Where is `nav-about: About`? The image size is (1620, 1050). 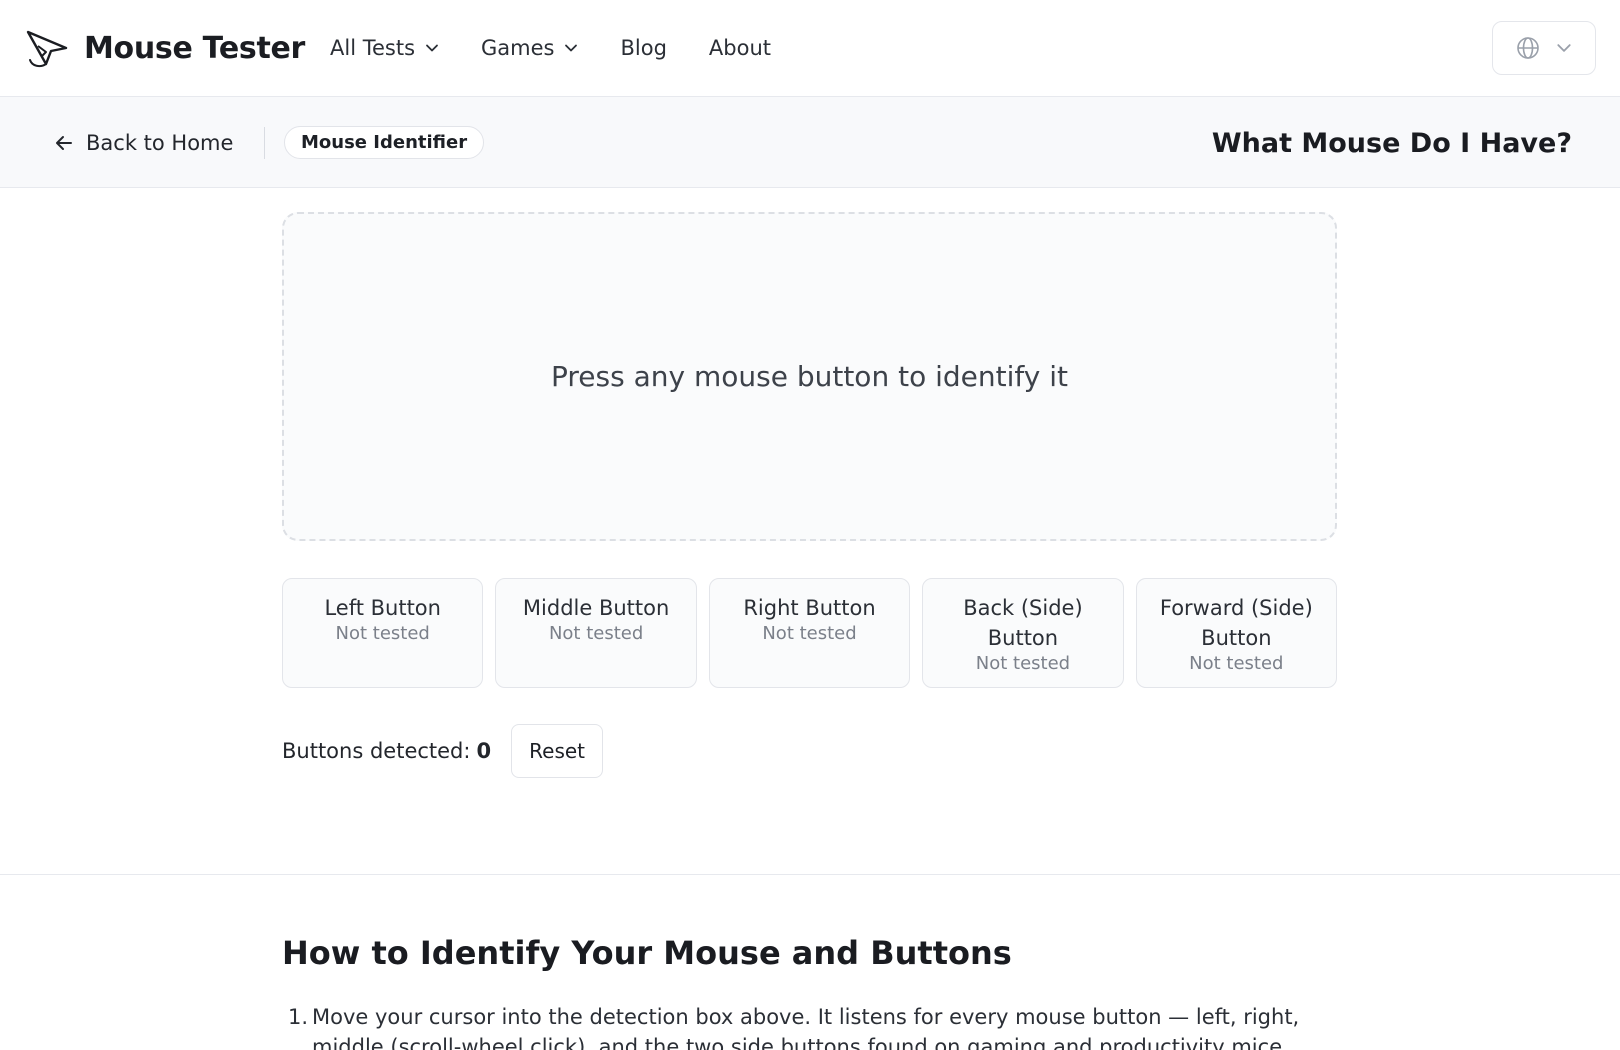
nav-about: About is located at coordinates (740, 48).